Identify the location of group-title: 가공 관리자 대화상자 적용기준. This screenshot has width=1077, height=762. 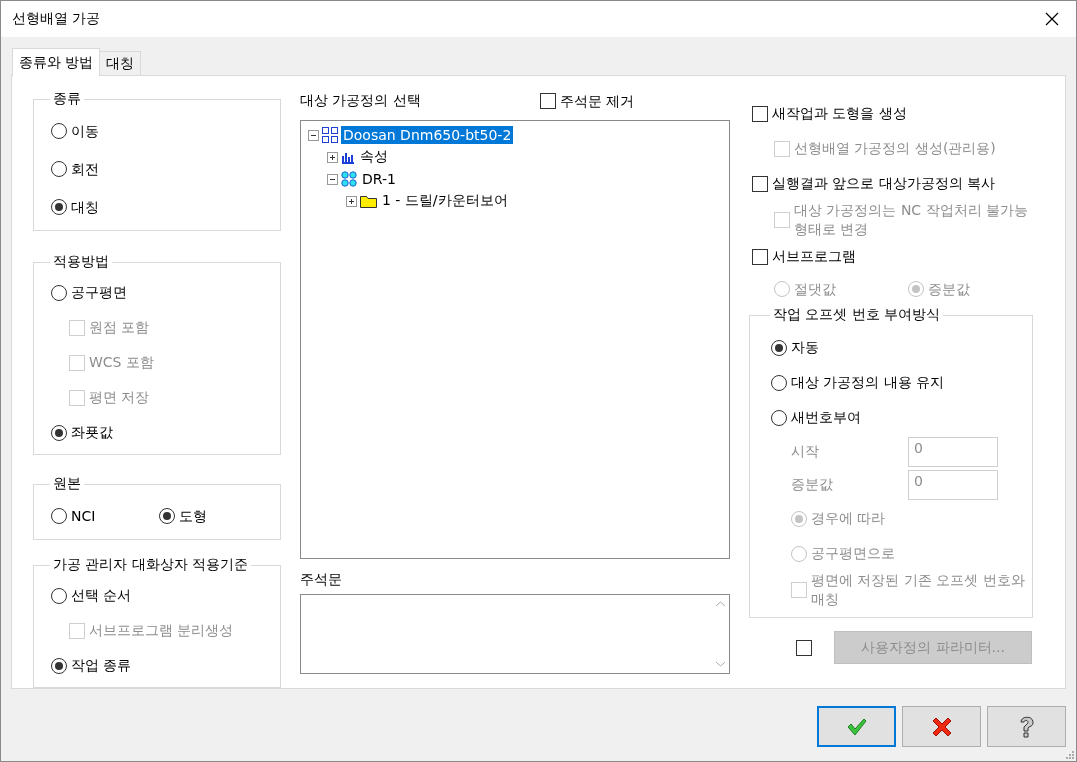
(151, 565).